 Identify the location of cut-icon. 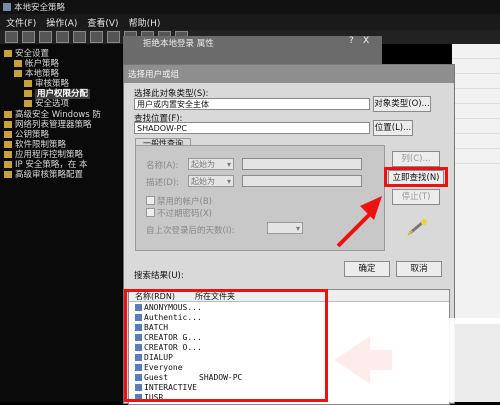
(79, 37).